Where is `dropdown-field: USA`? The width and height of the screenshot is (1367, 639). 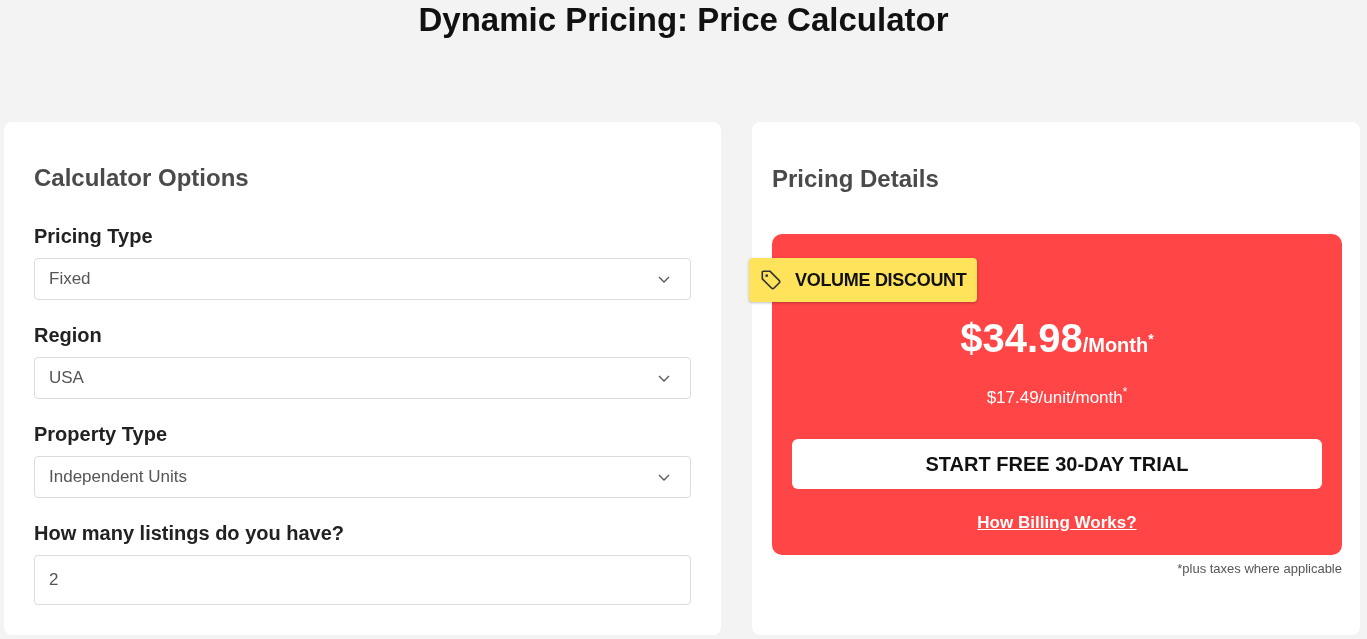
dropdown-field: USA is located at coordinates (362, 378).